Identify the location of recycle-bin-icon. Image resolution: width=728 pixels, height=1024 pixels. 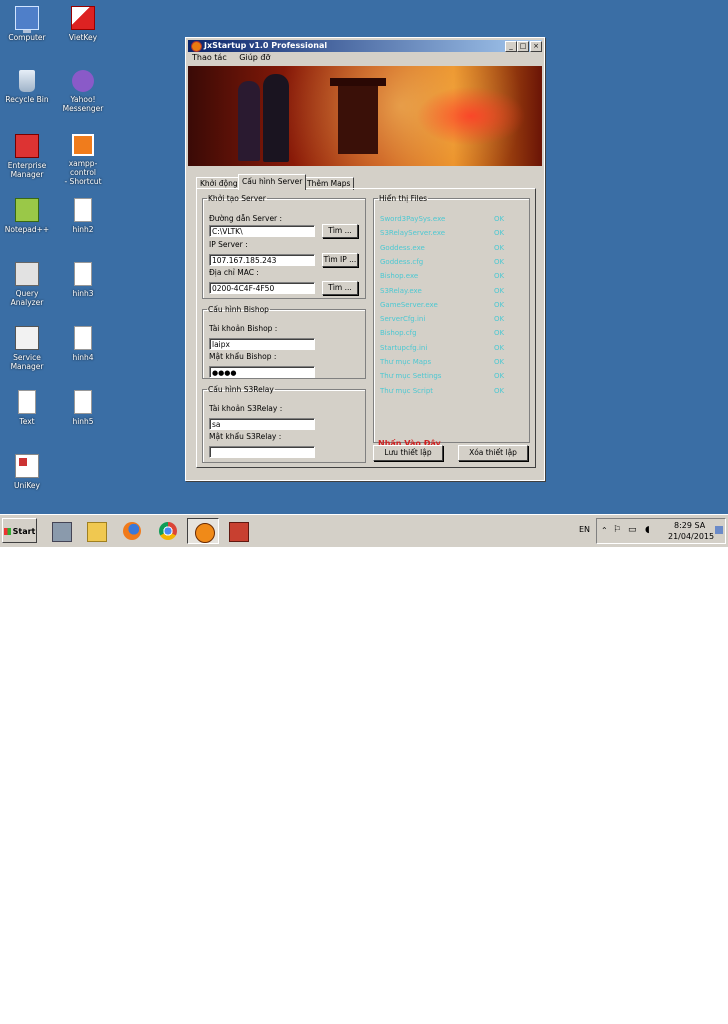
(27, 81).